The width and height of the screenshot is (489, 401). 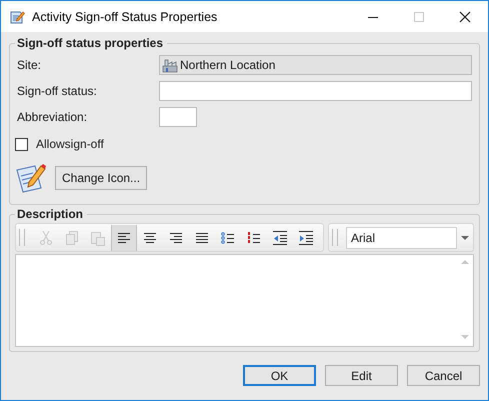 What do you see at coordinates (29, 65) in the screenshot?
I see `field-label: Site:` at bounding box center [29, 65].